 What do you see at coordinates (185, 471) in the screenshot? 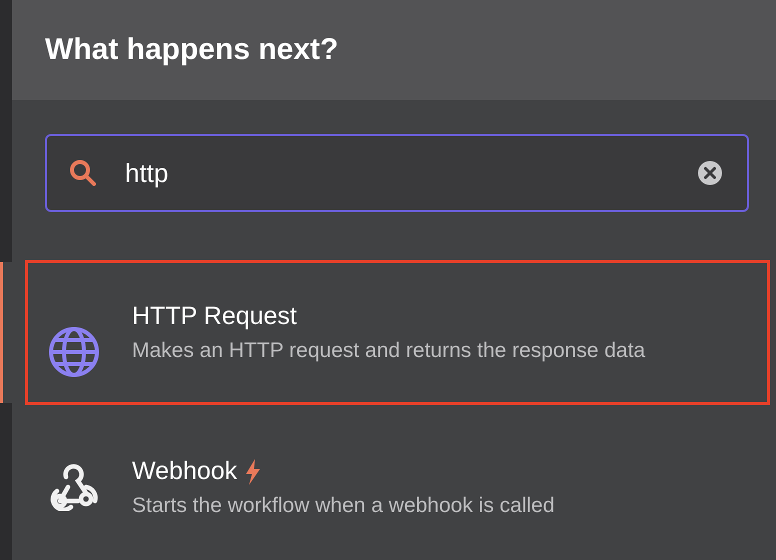
I see `node-title: Webhook` at bounding box center [185, 471].